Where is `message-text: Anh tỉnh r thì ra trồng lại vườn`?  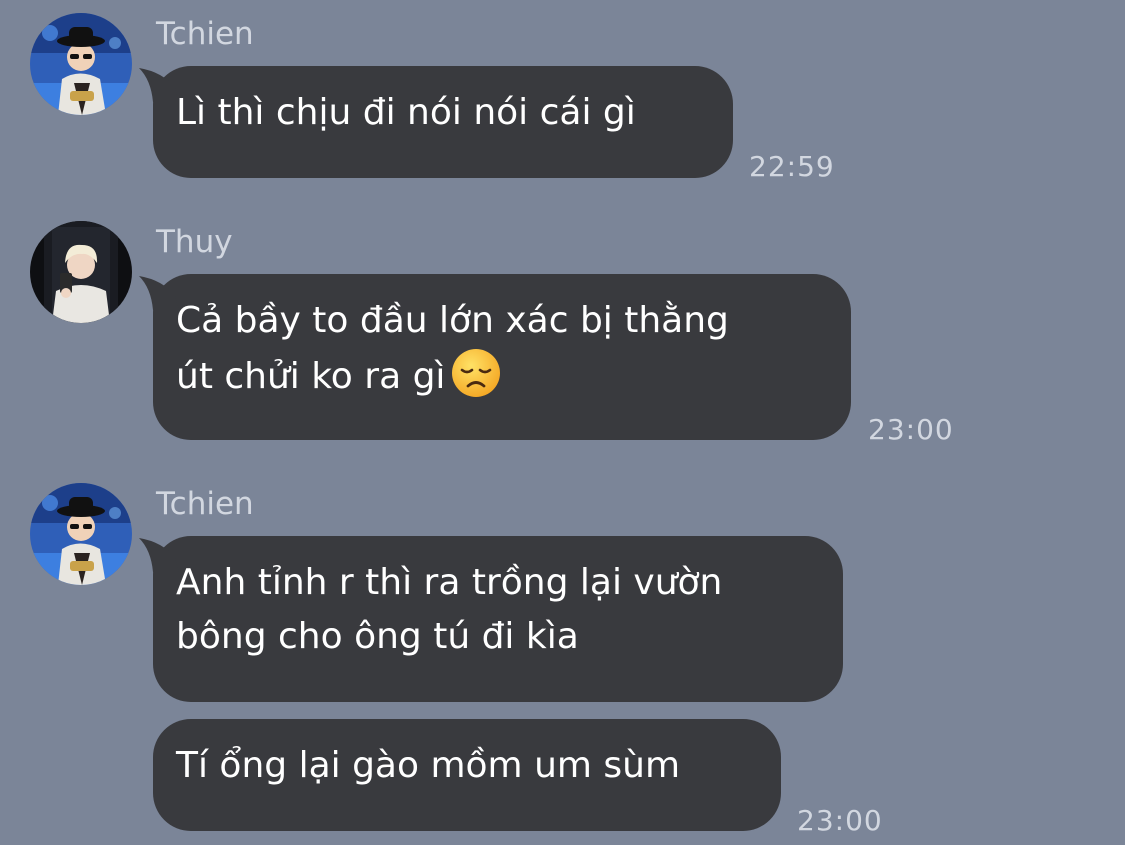 message-text: Anh tỉnh r thì ra trồng lại vườn is located at coordinates (449, 582).